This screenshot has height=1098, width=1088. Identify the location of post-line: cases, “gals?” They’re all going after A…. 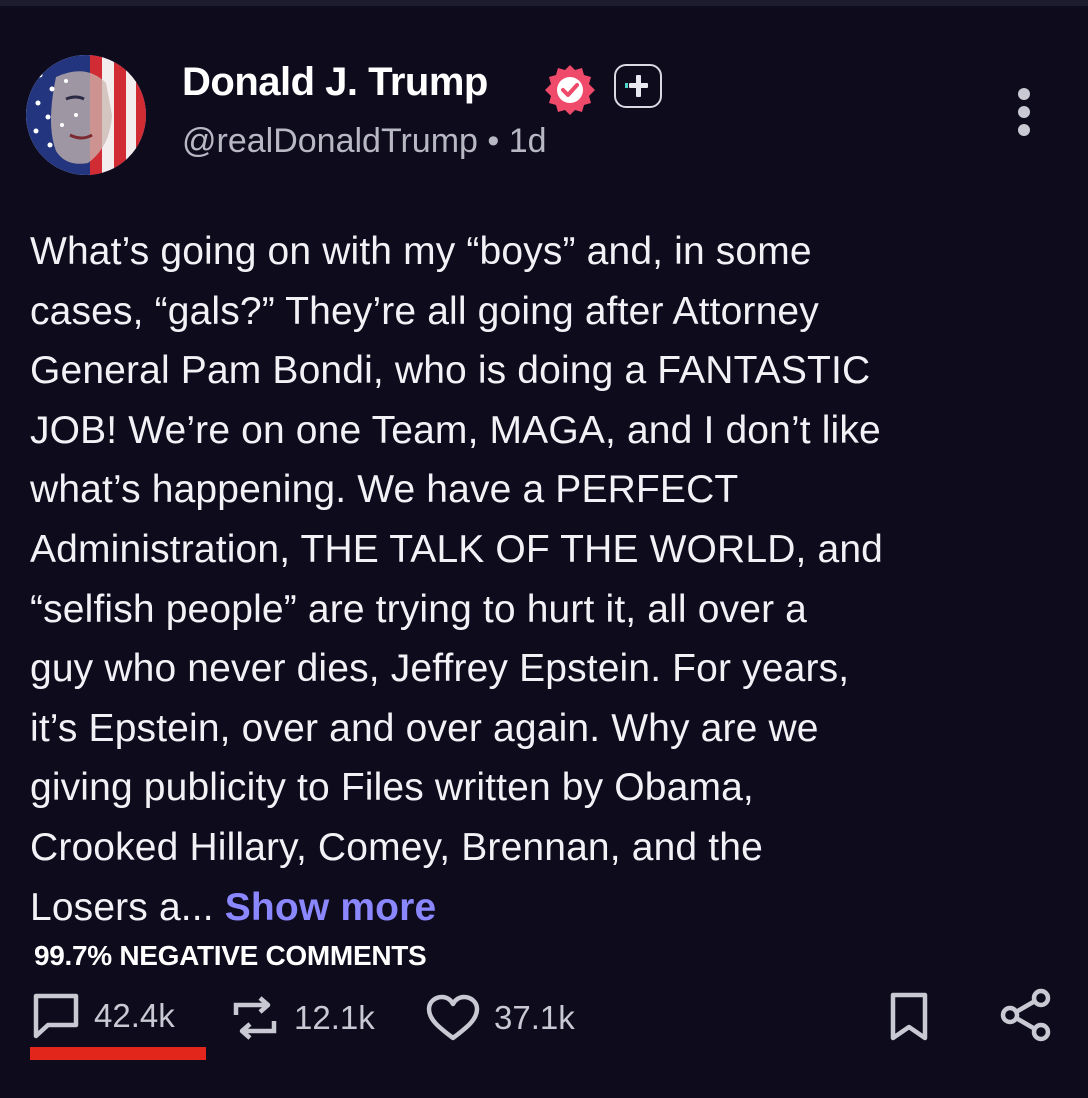
(424, 311).